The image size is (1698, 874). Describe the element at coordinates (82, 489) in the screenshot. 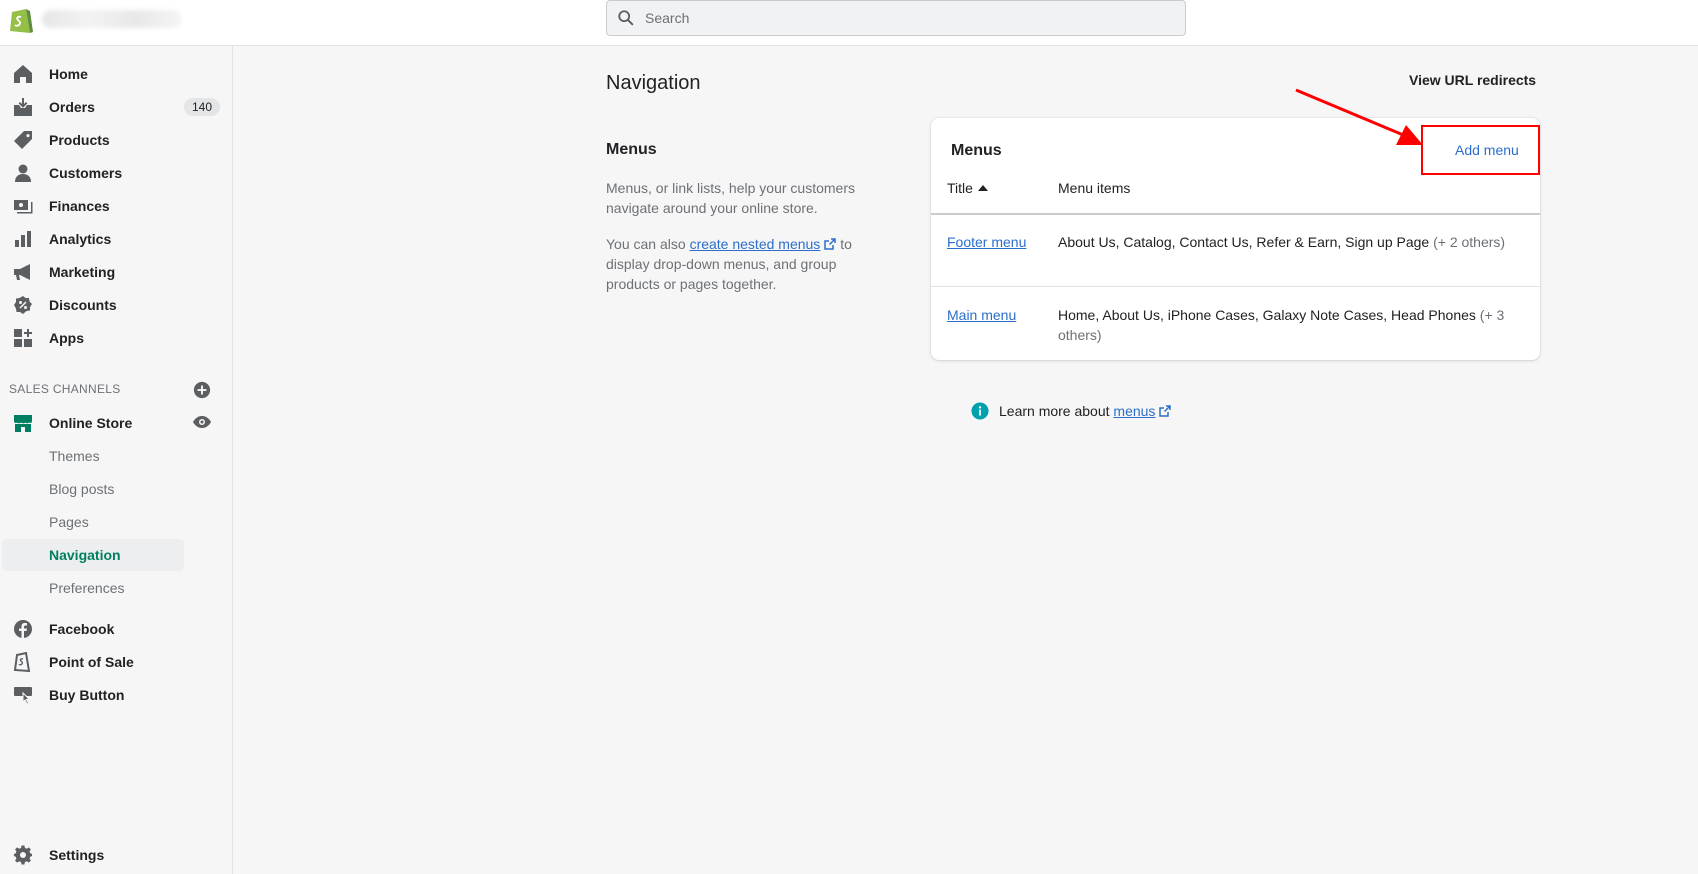

I see `sidebar-item-label: Blog posts` at that location.